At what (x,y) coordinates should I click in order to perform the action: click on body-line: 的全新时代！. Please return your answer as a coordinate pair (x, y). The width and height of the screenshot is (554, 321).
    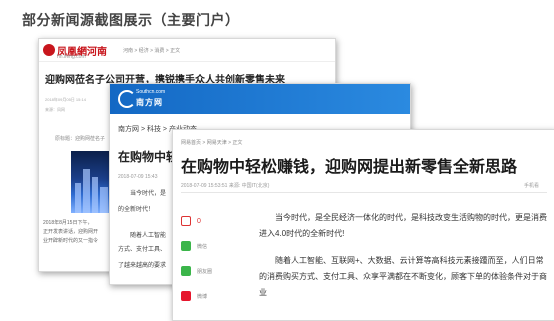
    Looking at the image, I should click on (136, 210).